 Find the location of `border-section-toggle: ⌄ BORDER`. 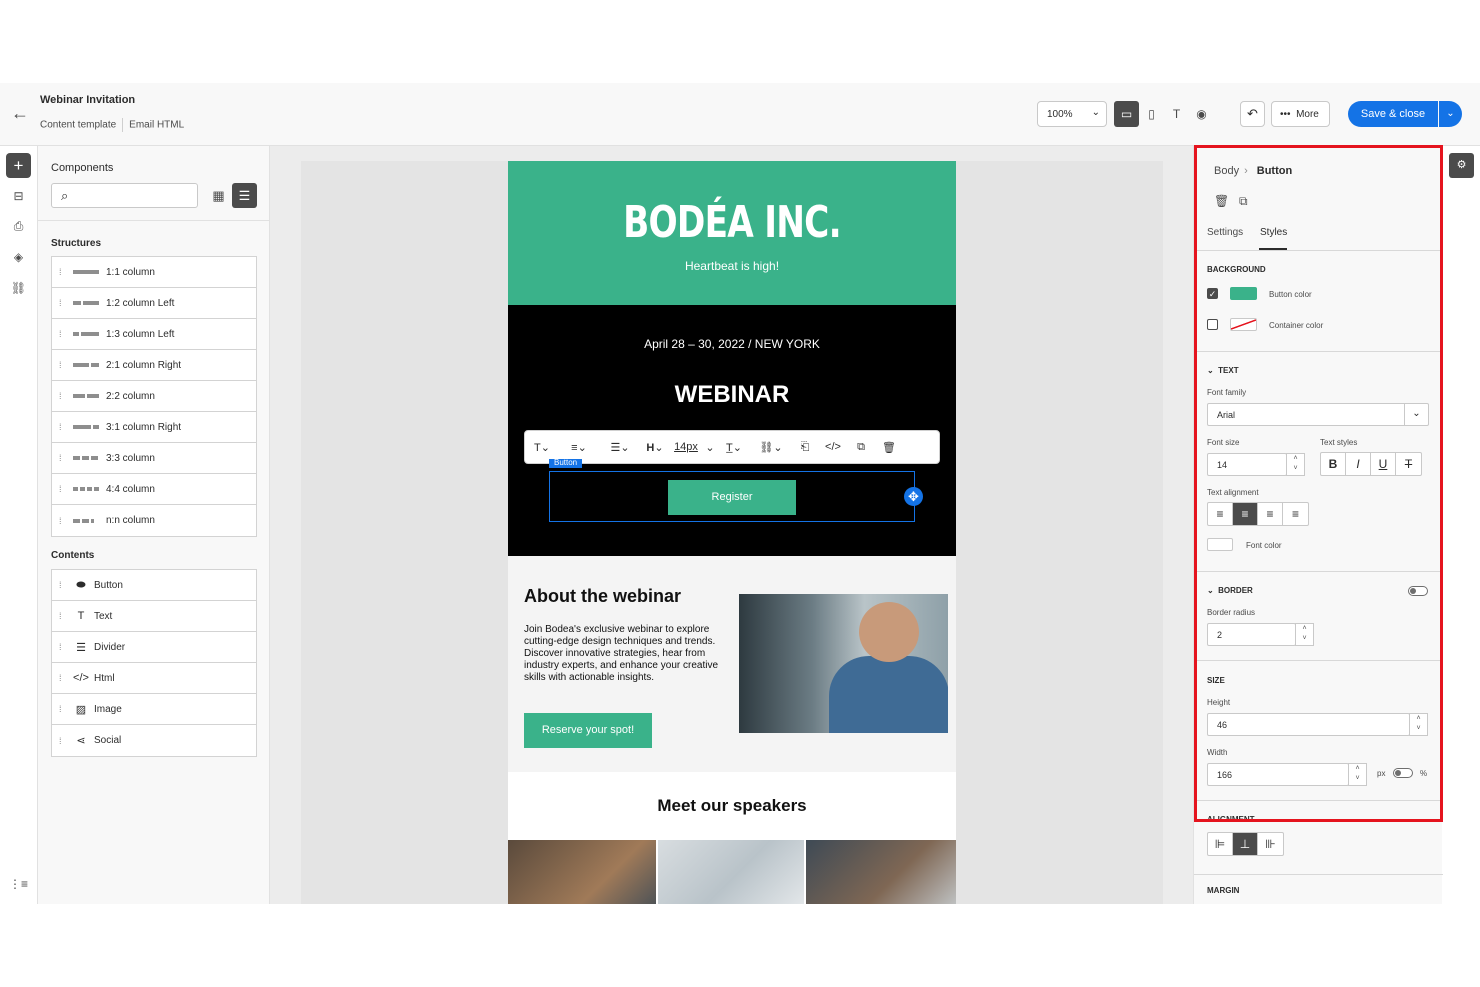

border-section-toggle: ⌄ BORDER is located at coordinates (1230, 590).